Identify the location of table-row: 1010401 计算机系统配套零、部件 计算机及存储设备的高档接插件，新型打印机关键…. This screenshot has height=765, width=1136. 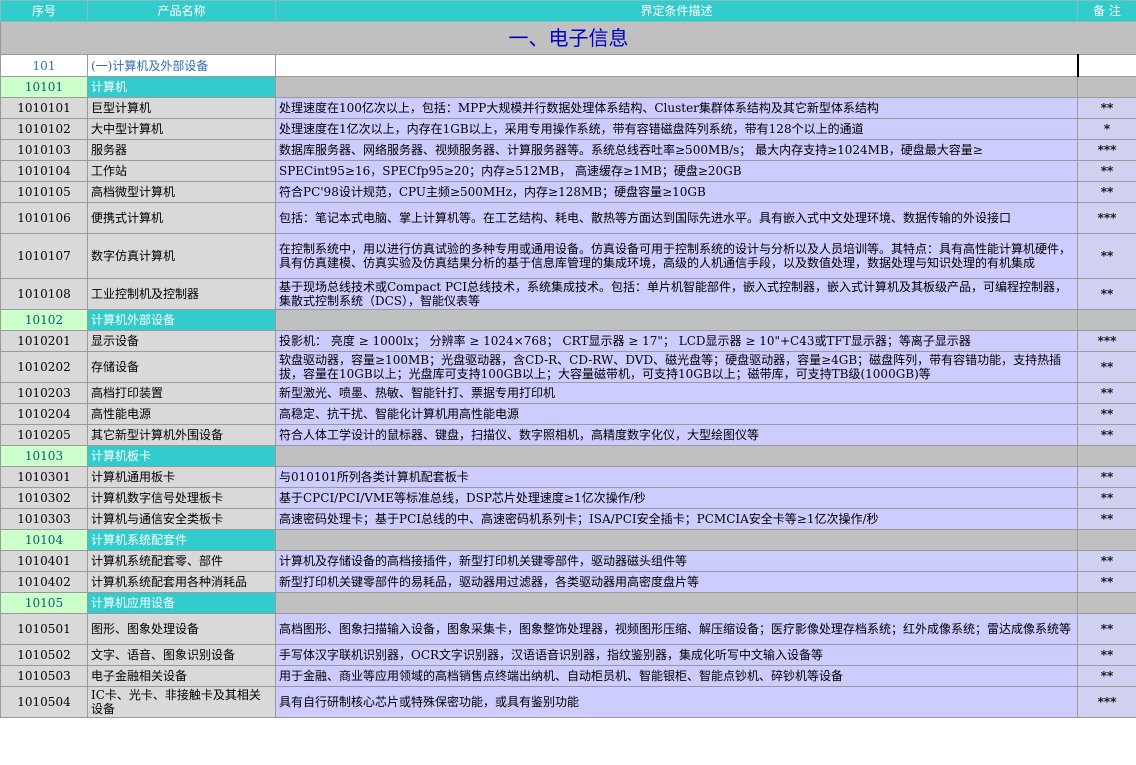
(568, 561).